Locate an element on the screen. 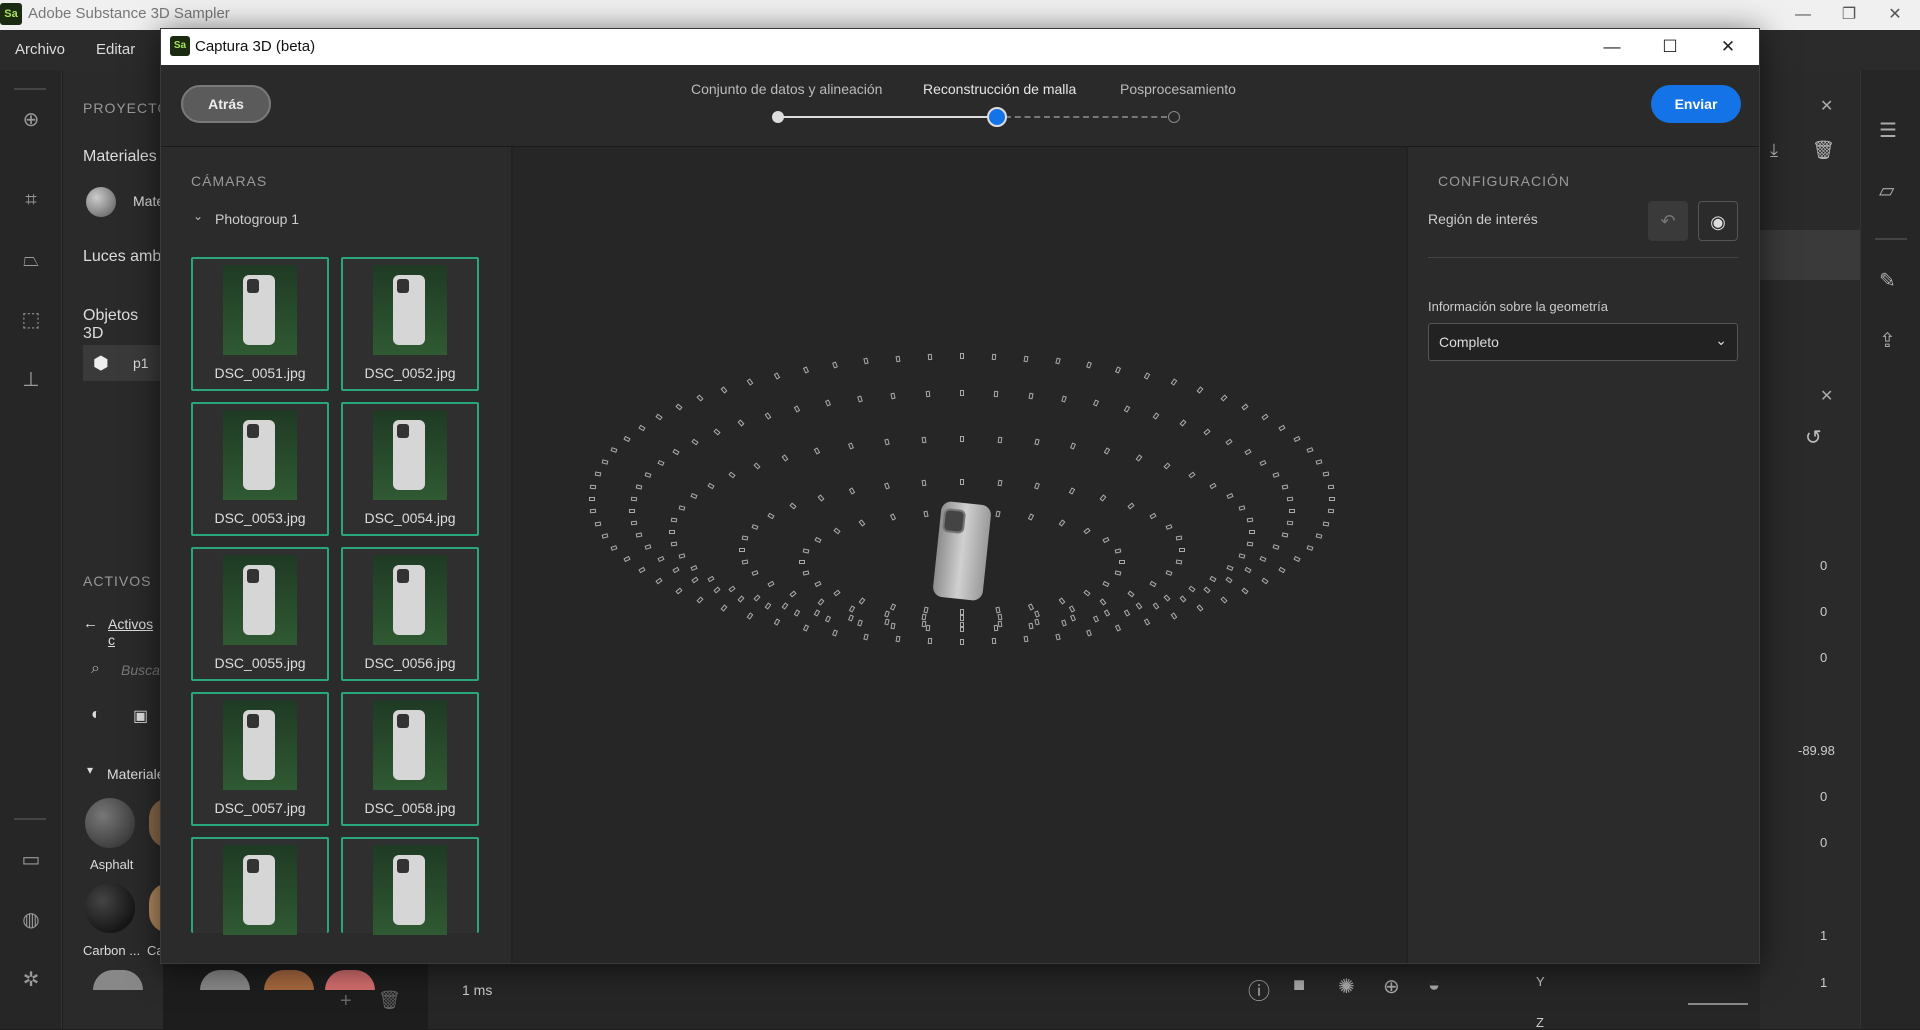  object-item: p1 is located at coordinates (141, 363).